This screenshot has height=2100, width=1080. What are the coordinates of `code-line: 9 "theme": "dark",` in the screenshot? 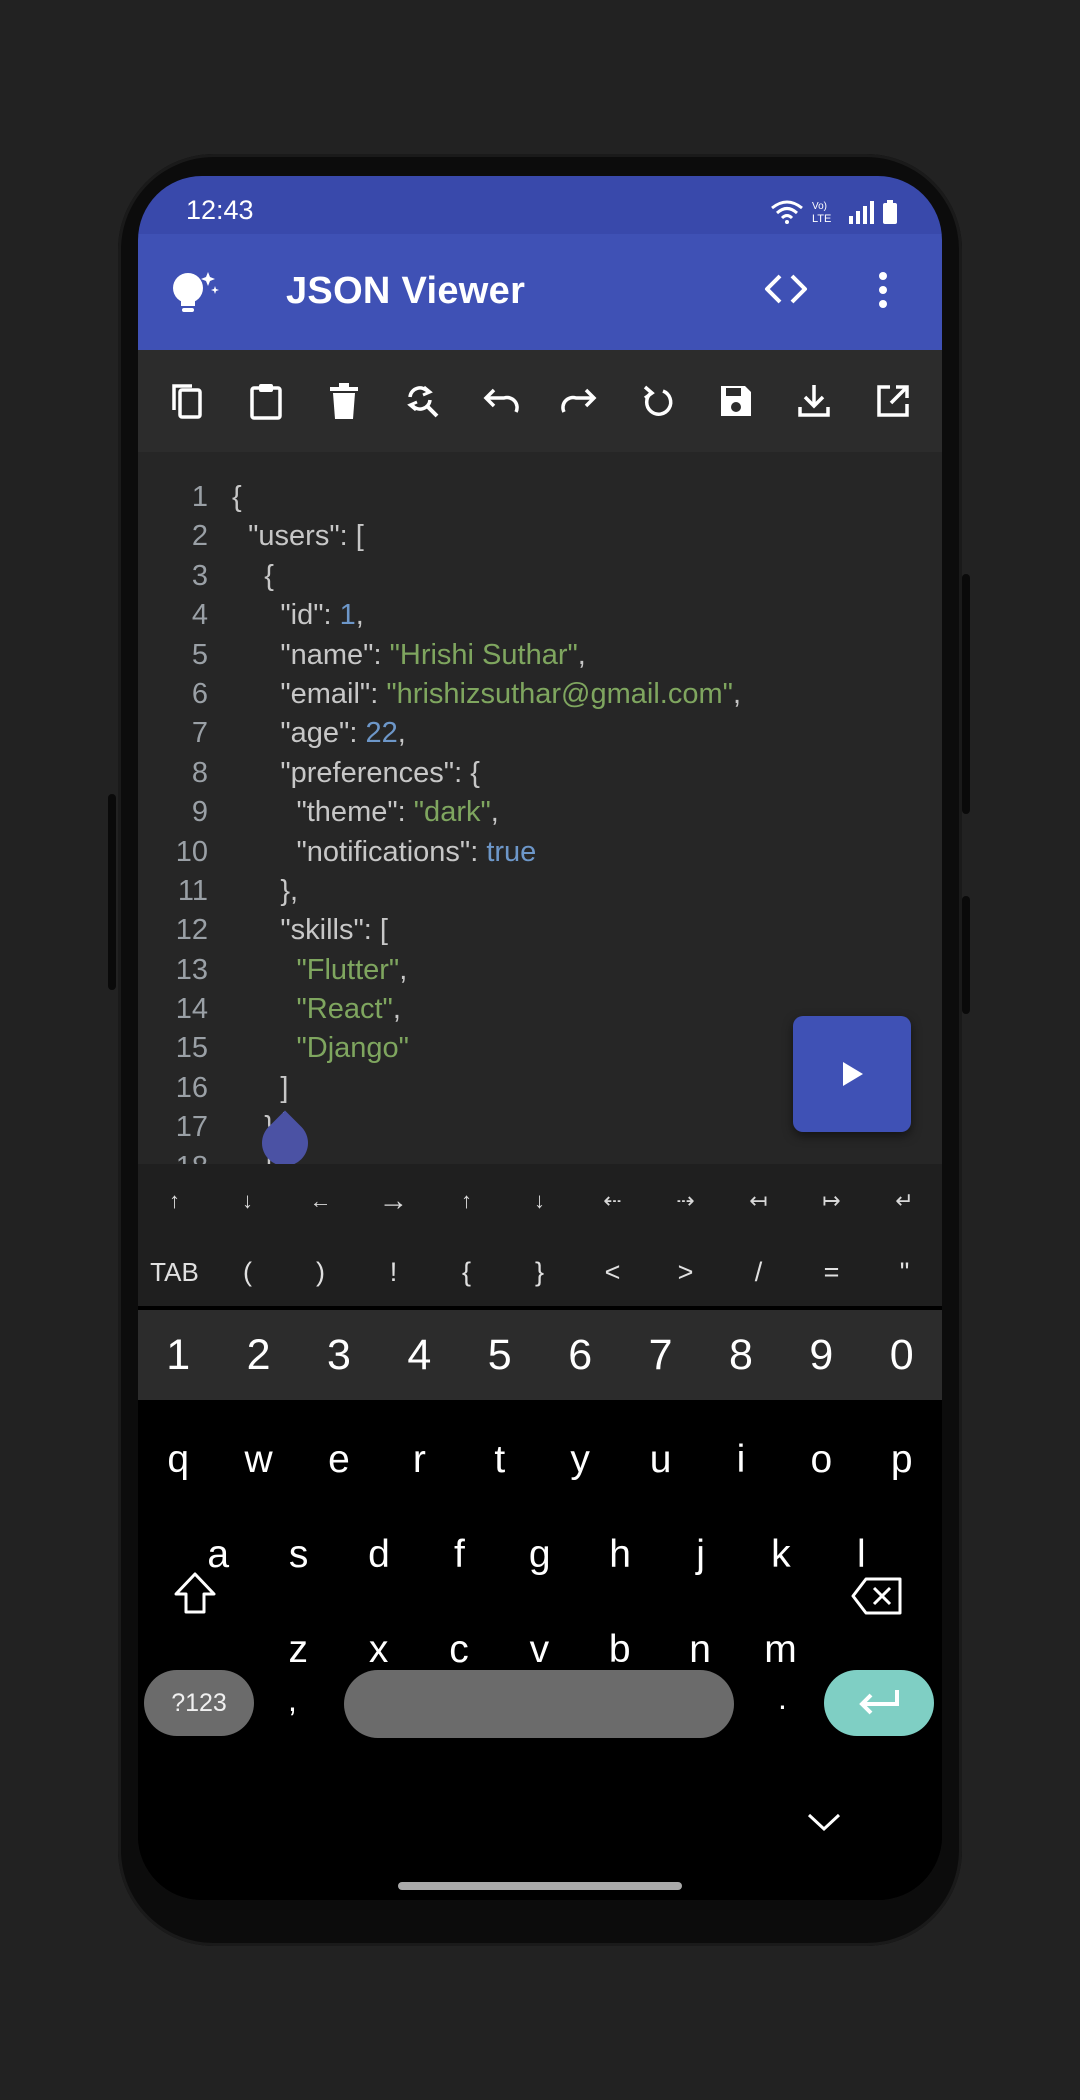 It's located at (540, 812).